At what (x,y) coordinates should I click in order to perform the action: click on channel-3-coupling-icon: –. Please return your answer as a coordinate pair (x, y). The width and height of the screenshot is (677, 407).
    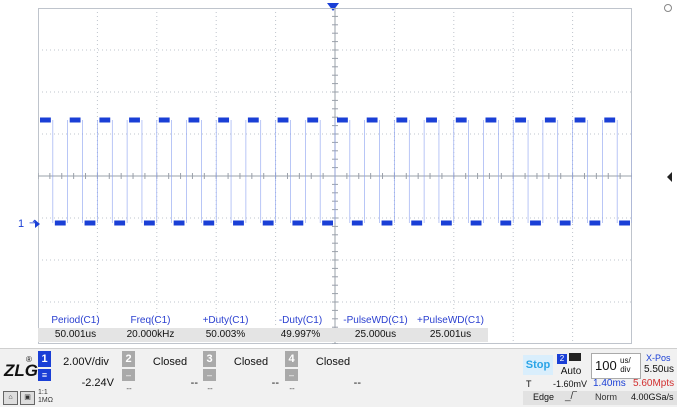
    Looking at the image, I should click on (209, 375).